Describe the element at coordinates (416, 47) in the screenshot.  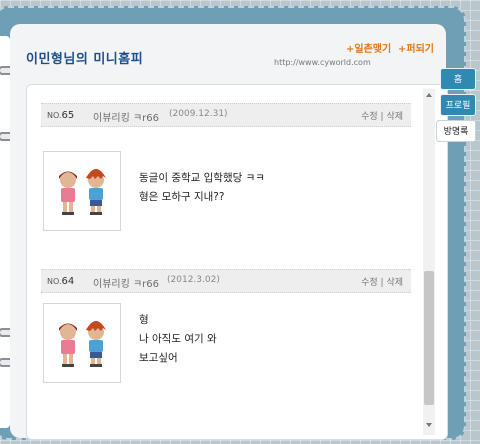
I see `pado-link: +퍼되기` at that location.